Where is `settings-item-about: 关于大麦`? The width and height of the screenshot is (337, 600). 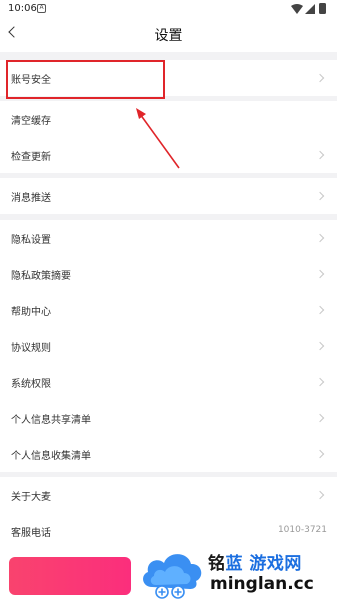
settings-item-about: 关于大麦 is located at coordinates (168, 495).